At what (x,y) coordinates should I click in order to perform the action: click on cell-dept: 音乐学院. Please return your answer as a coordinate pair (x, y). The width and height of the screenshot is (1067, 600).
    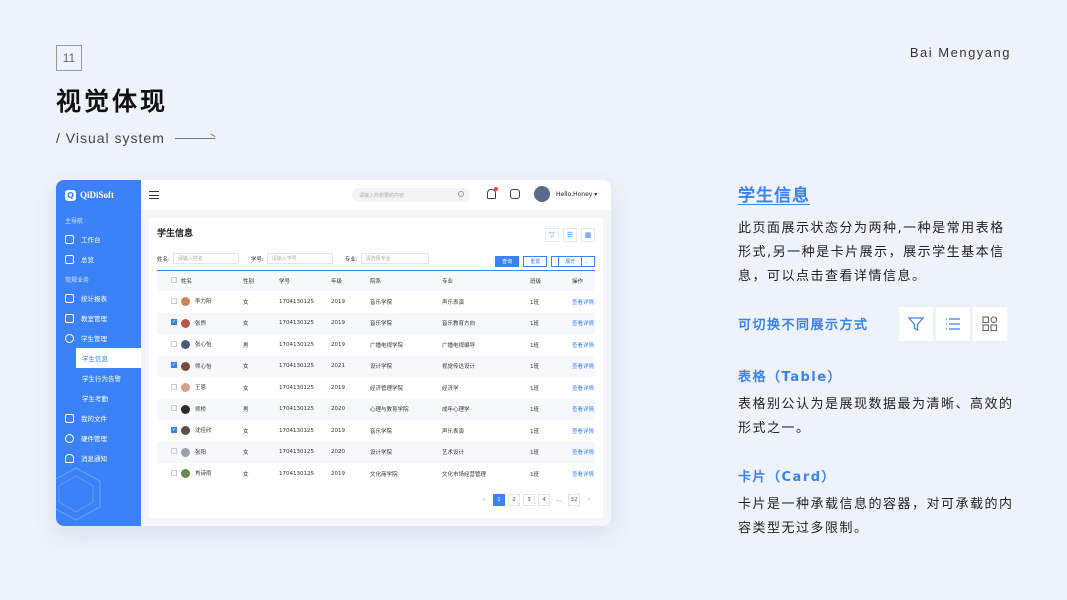
    Looking at the image, I should click on (381, 324).